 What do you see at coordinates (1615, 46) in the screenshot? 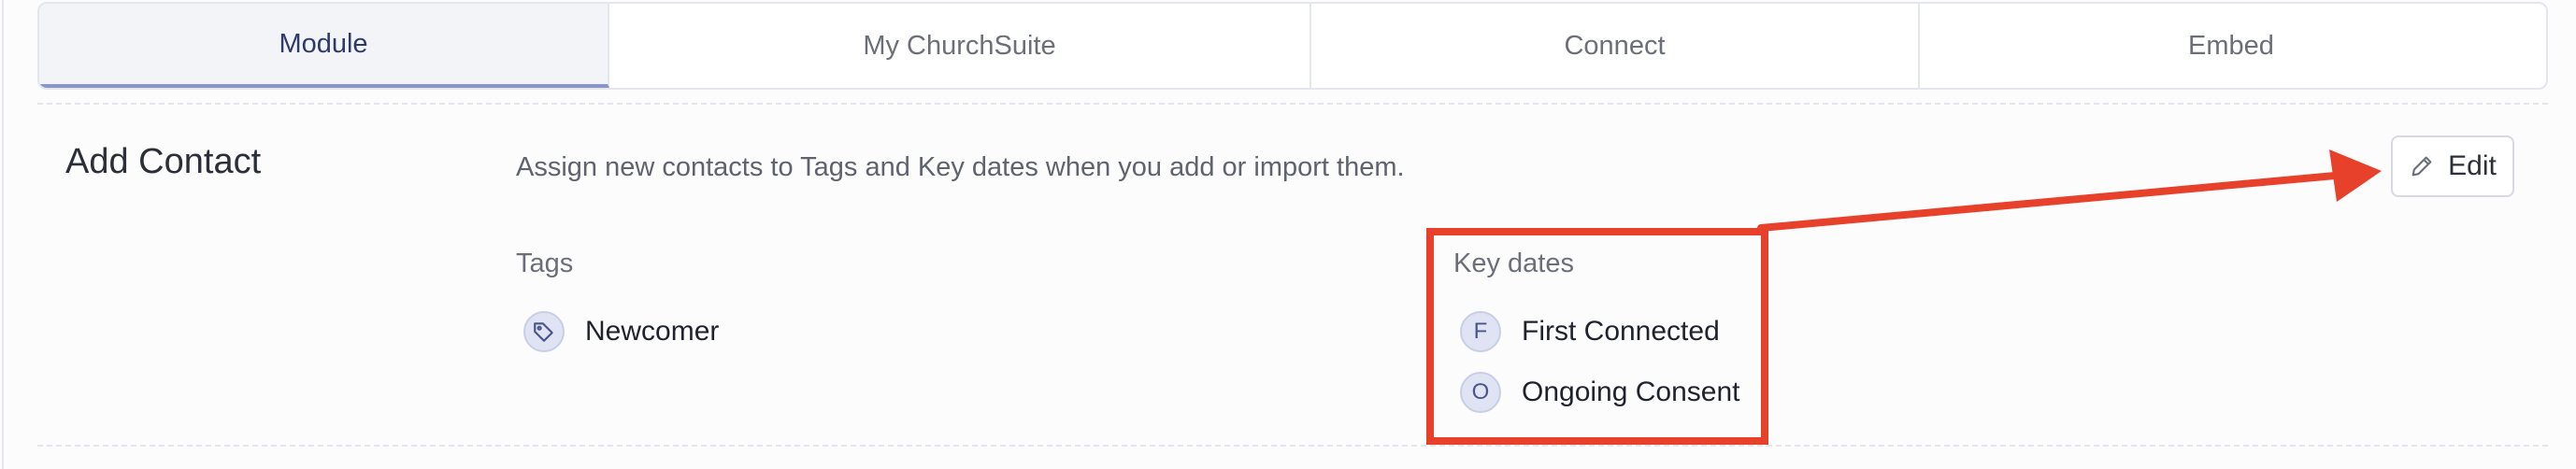
I see `tab-connect: Connect` at bounding box center [1615, 46].